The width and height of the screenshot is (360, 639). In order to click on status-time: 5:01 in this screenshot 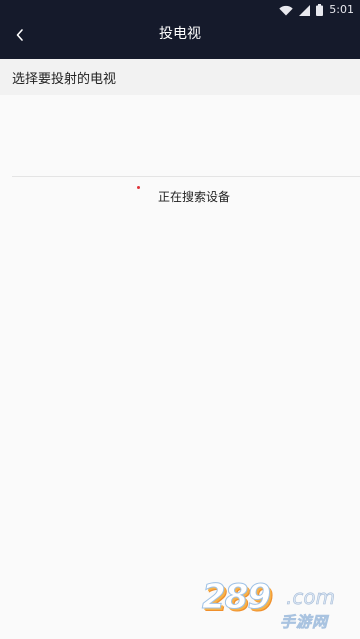, I will do `click(341, 9)`.